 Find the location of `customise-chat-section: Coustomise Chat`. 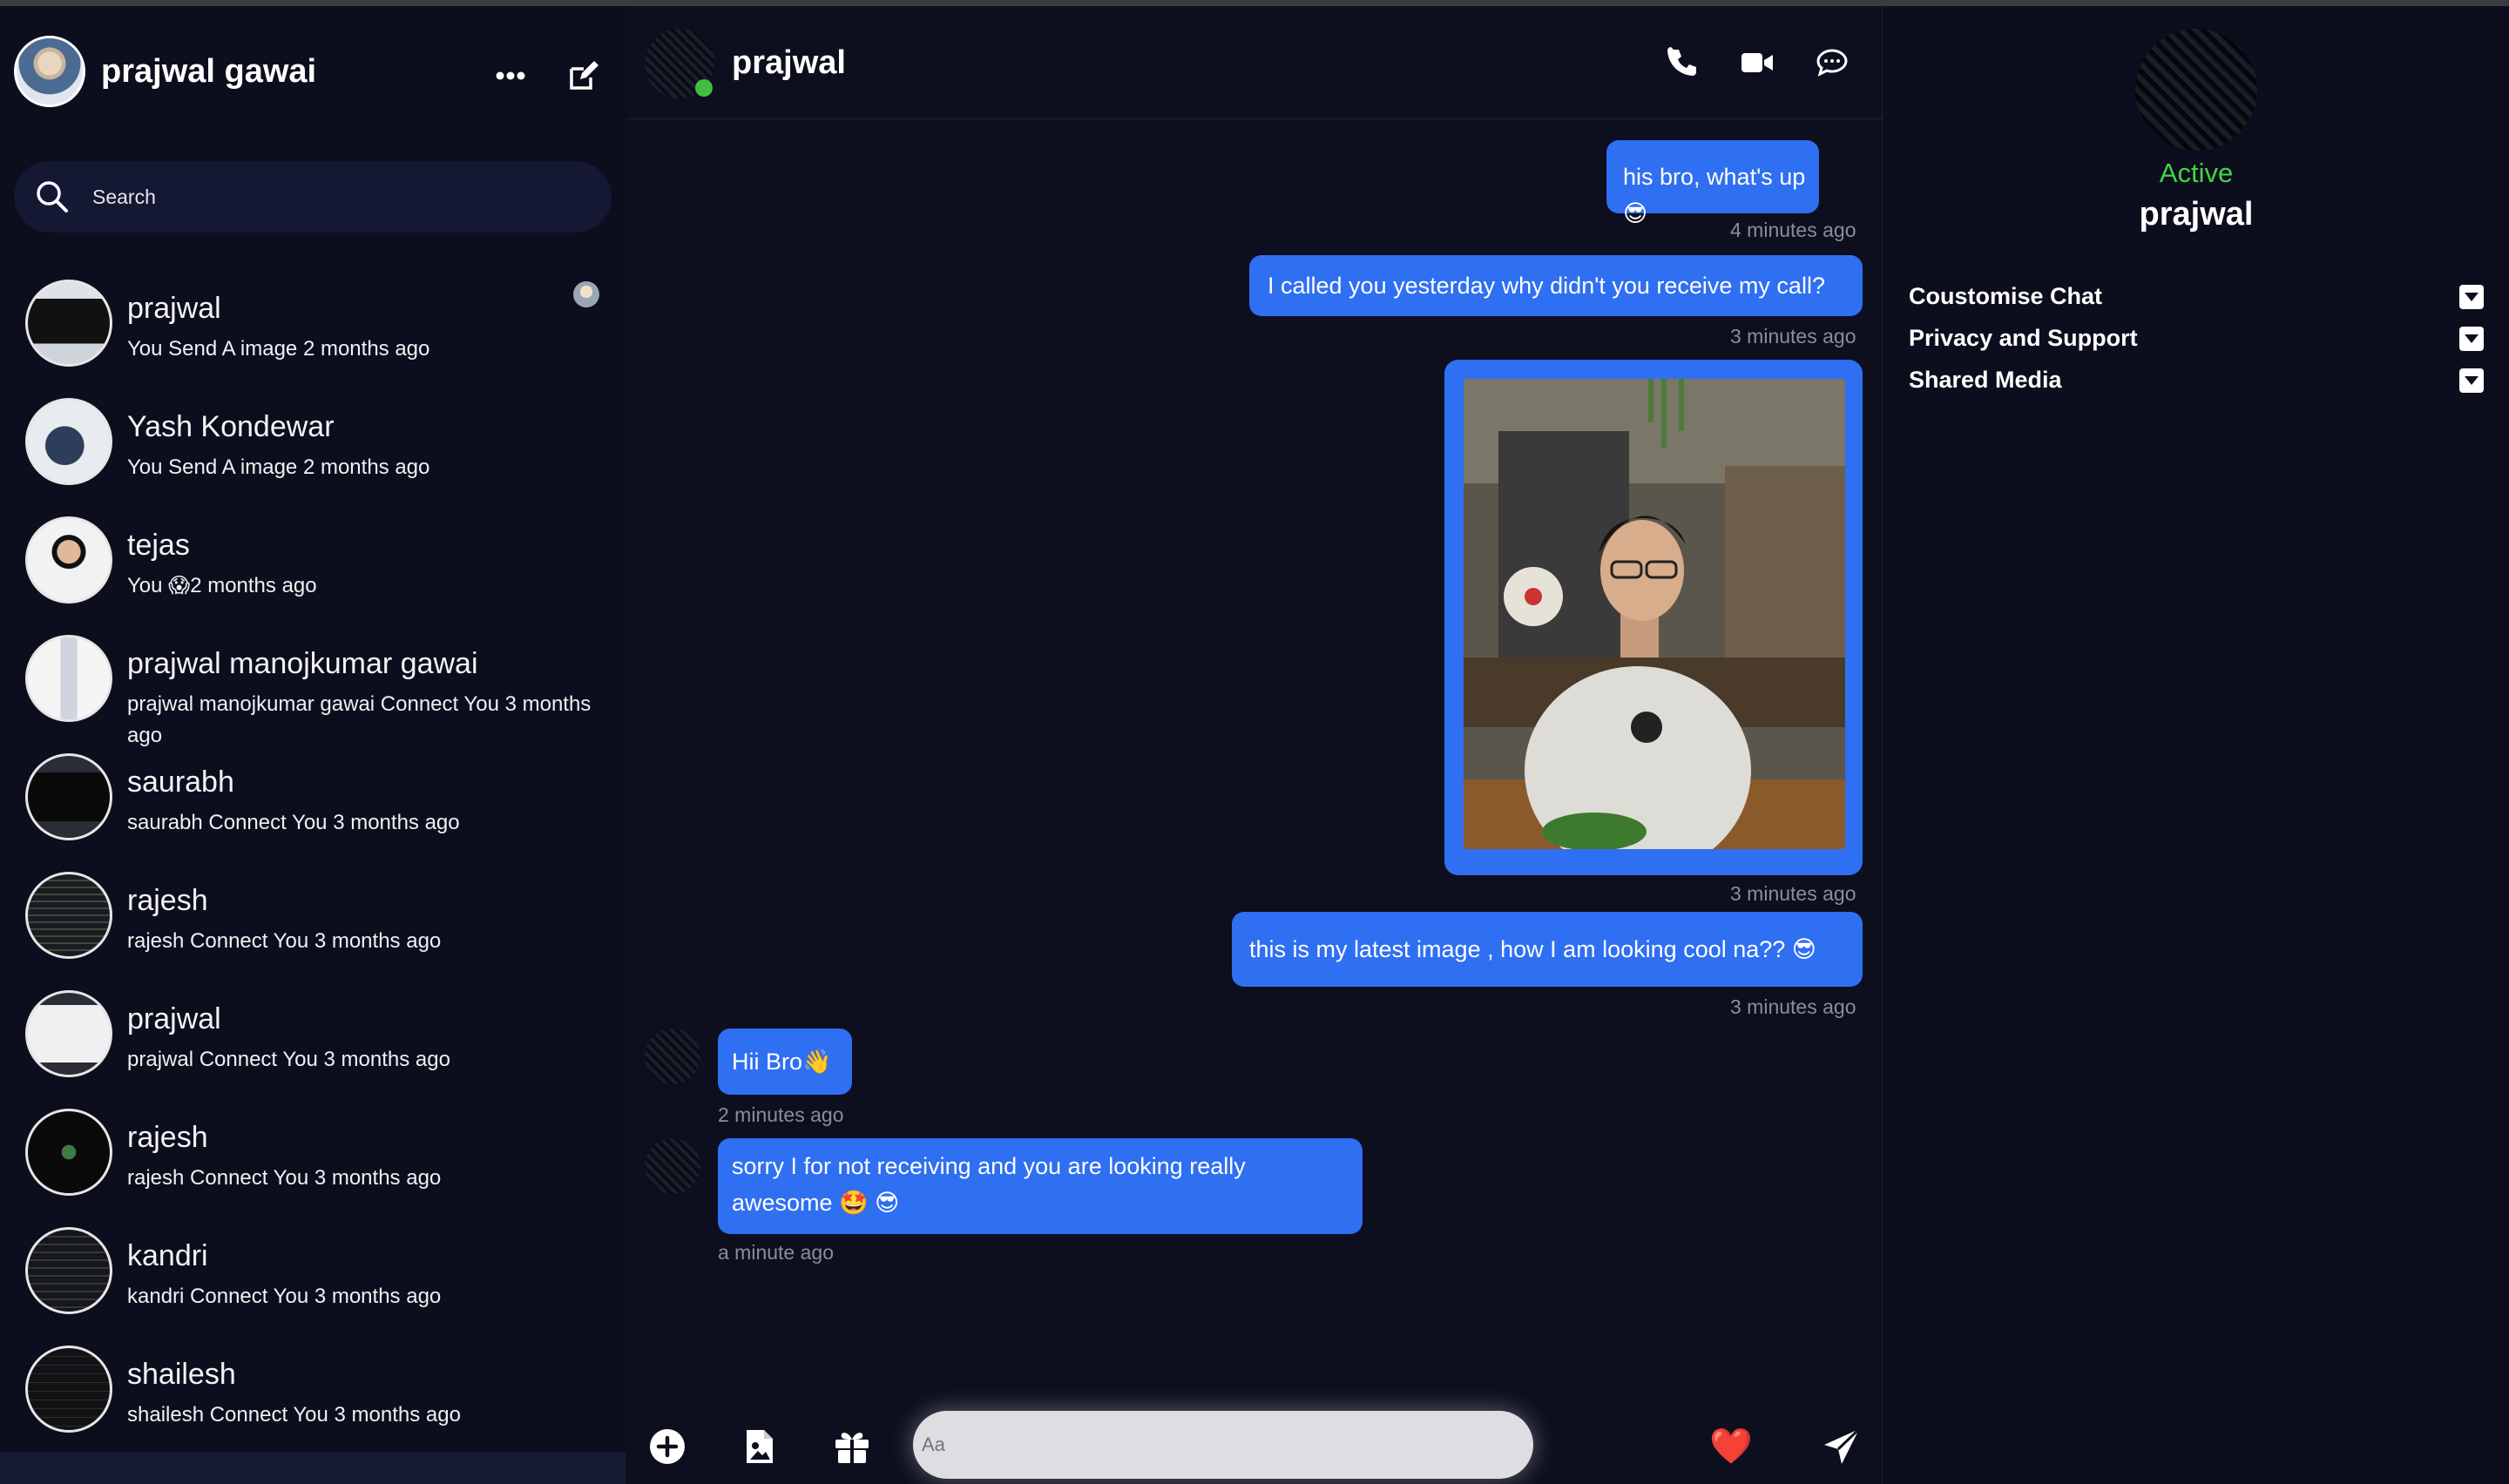

customise-chat-section: Coustomise Chat is located at coordinates (2196, 297).